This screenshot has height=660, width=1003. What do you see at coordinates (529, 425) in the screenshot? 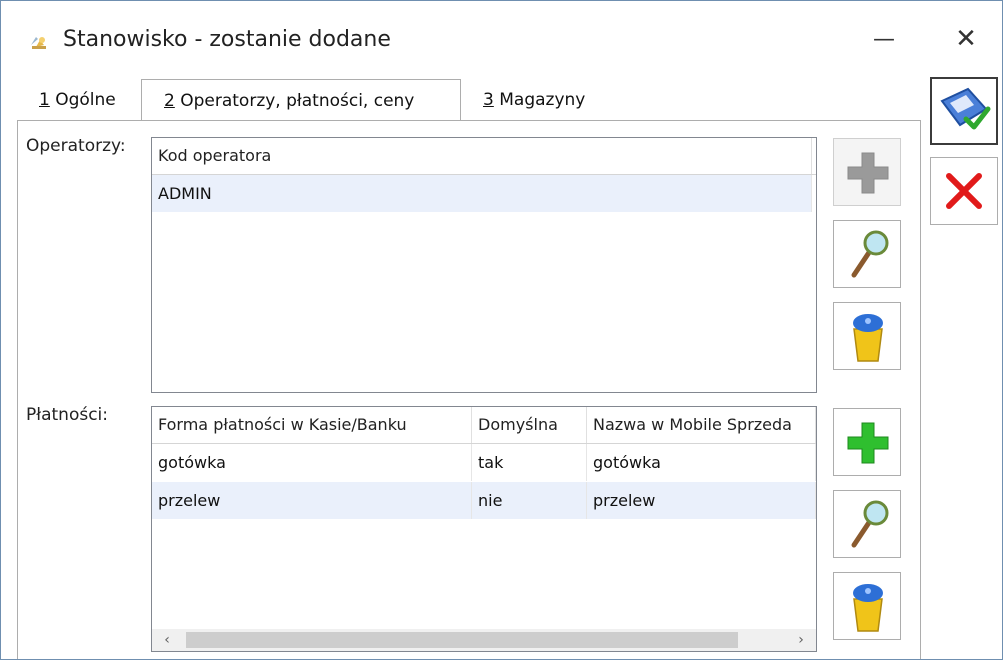
I see `column-header-domyslna: Domyślna` at bounding box center [529, 425].